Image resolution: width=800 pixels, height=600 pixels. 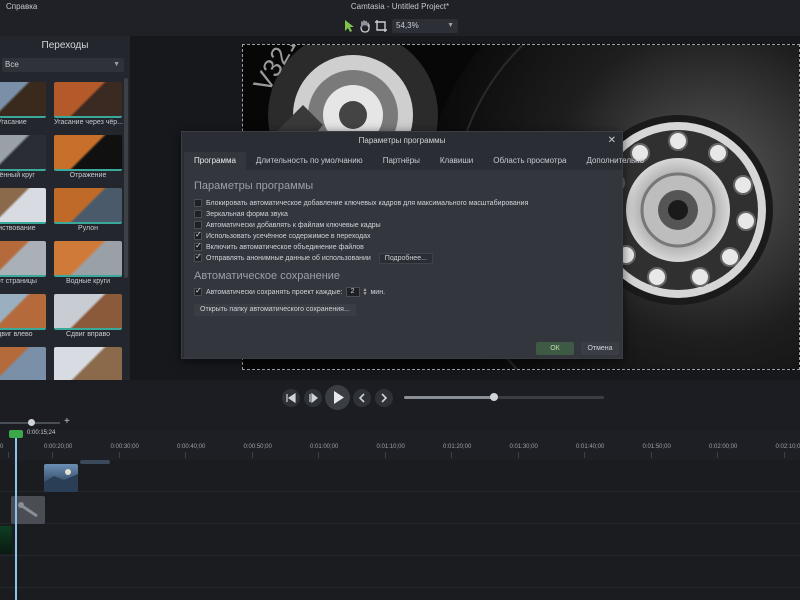 What do you see at coordinates (16, 334) in the screenshot?
I see `transition-label: ...двиг влево` at bounding box center [16, 334].